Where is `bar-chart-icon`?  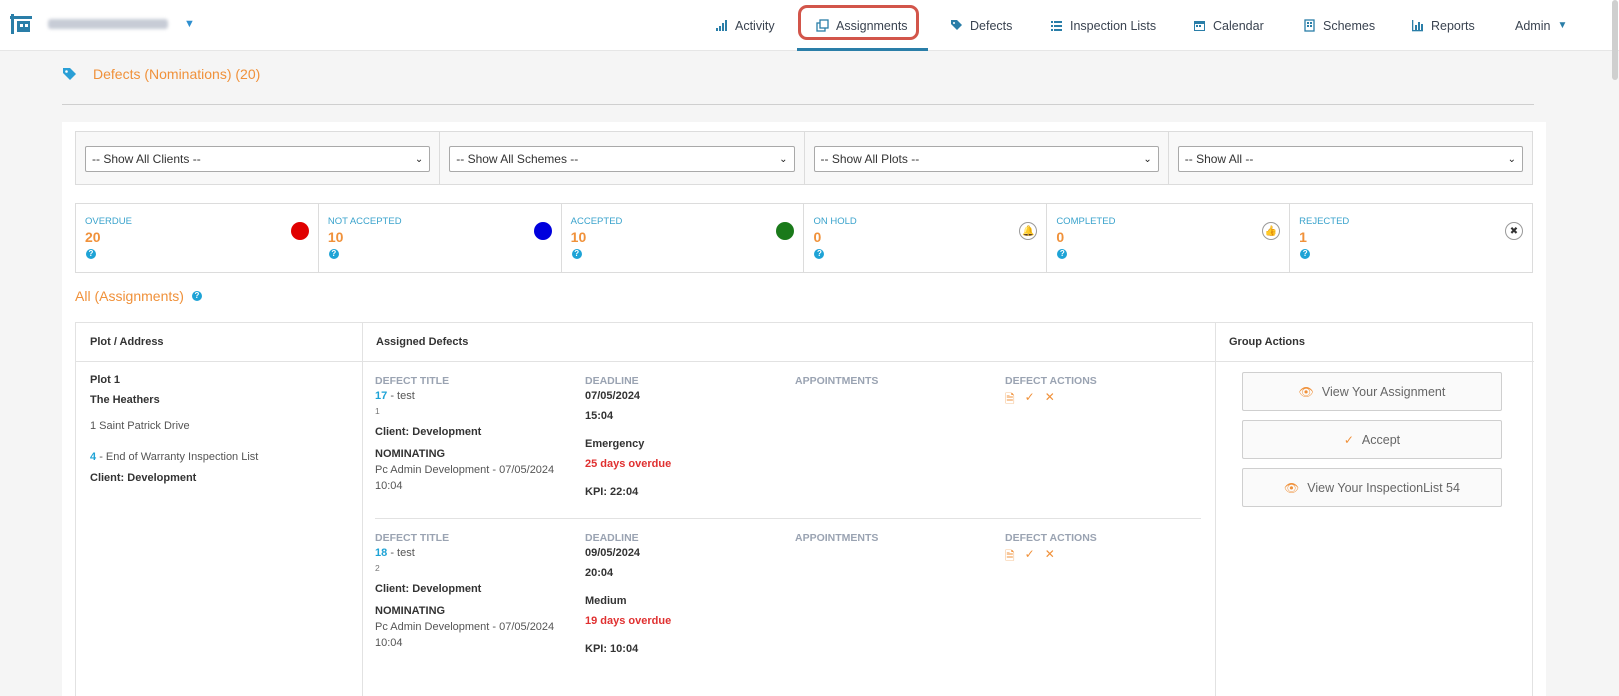
bar-chart-icon is located at coordinates (721, 25).